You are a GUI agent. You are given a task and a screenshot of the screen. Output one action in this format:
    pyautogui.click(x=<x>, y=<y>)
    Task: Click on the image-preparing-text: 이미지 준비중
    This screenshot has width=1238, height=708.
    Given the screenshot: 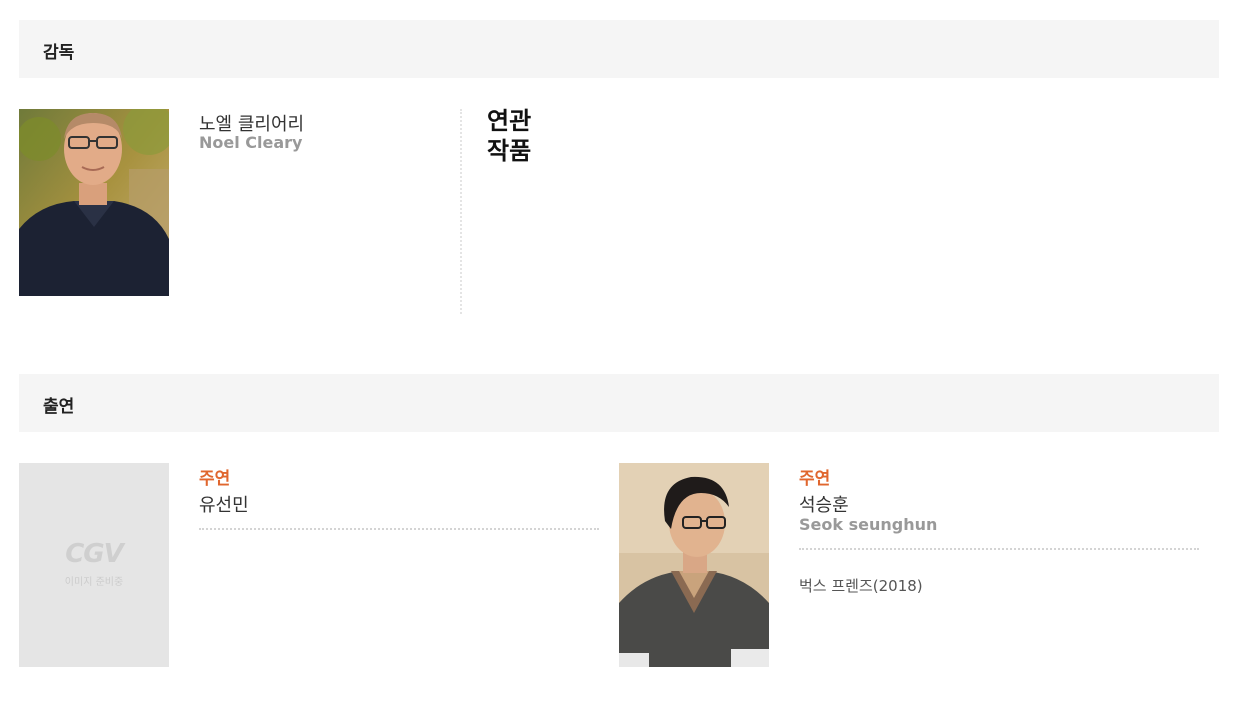 What is the action you would take?
    pyautogui.click(x=94, y=582)
    